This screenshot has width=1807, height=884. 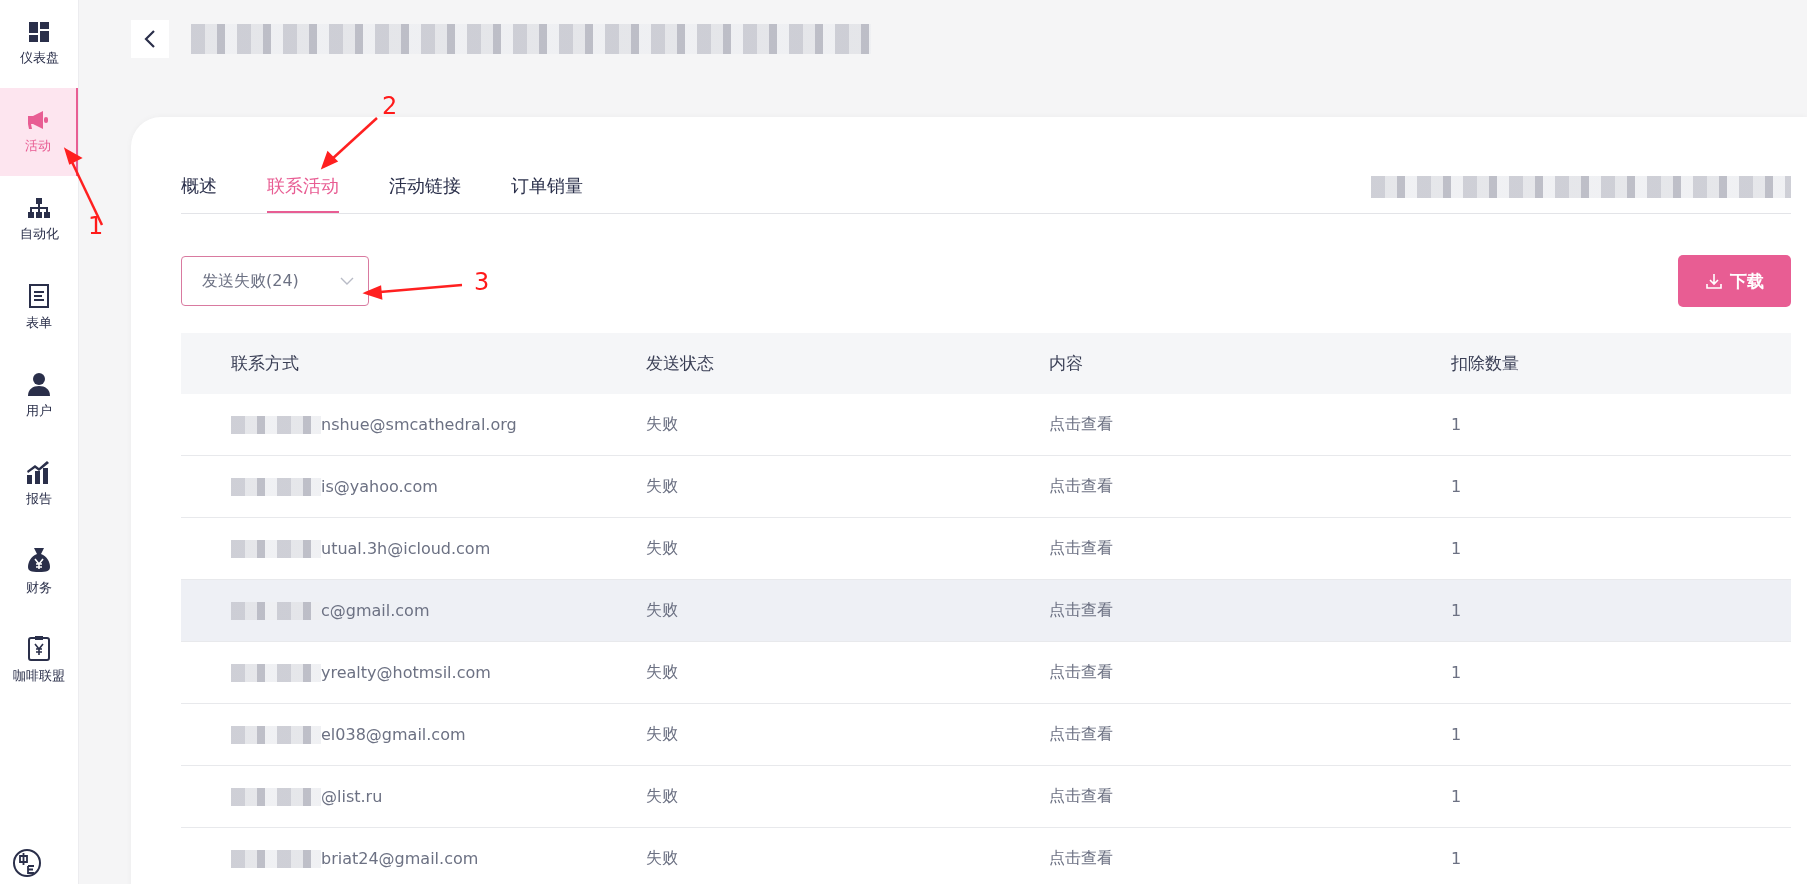 I want to click on sidebar-item: 用户, so click(x=39, y=396).